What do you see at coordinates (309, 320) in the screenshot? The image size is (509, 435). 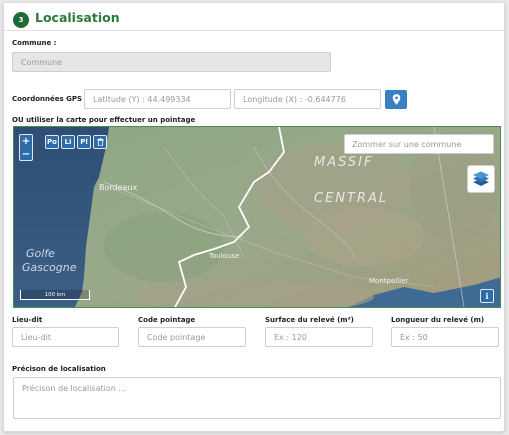 I see `surface-label: Surface du relevé (m²)` at bounding box center [309, 320].